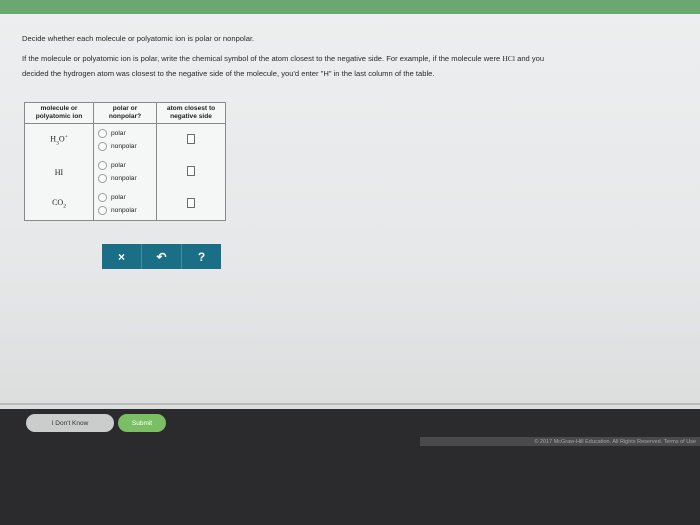 The height and width of the screenshot is (525, 700). What do you see at coordinates (350, 404) in the screenshot?
I see `footer-divider` at bounding box center [350, 404].